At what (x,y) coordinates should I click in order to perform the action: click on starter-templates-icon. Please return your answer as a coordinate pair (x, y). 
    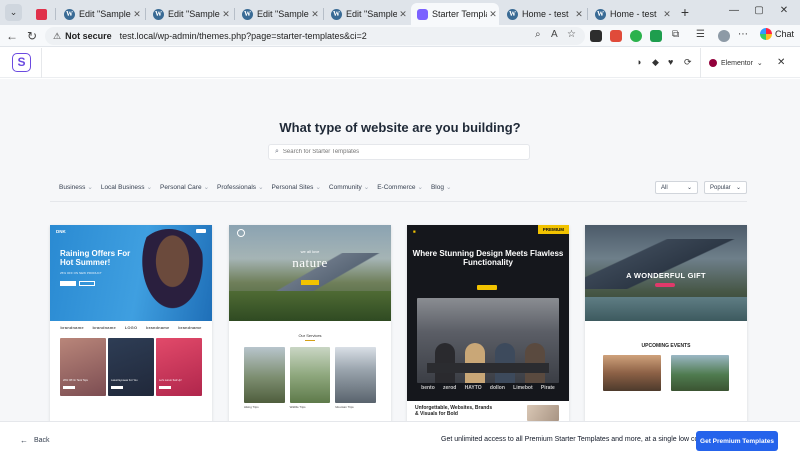
    Looking at the image, I should click on (422, 14).